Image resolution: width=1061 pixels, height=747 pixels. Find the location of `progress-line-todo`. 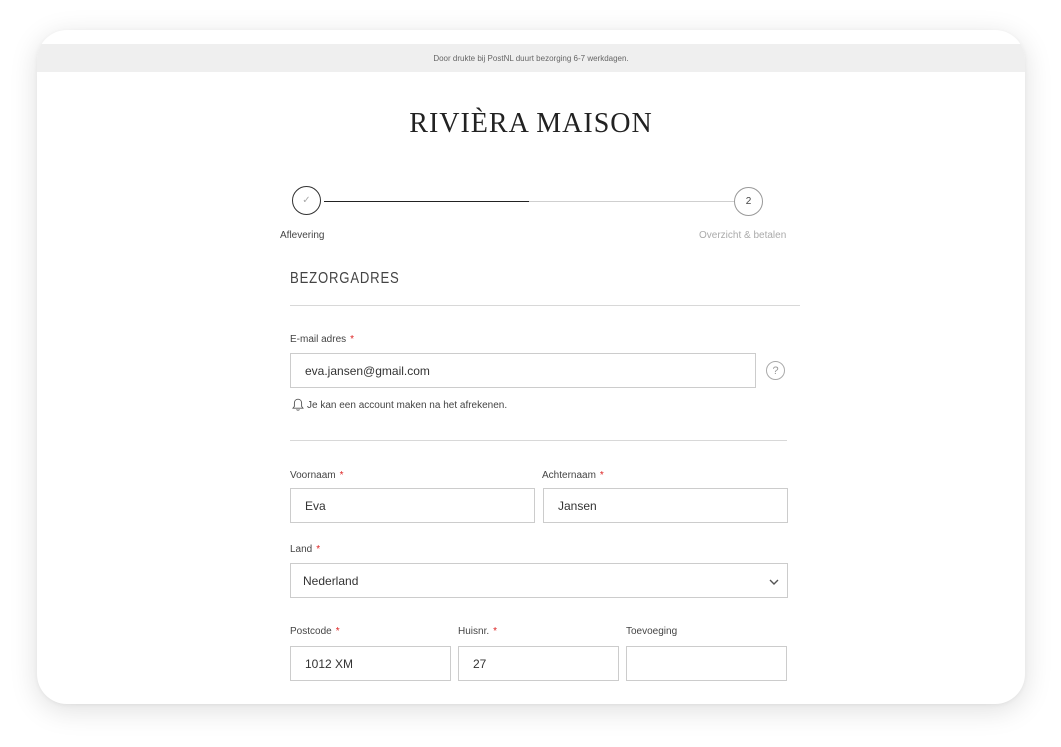

progress-line-todo is located at coordinates (632, 201).